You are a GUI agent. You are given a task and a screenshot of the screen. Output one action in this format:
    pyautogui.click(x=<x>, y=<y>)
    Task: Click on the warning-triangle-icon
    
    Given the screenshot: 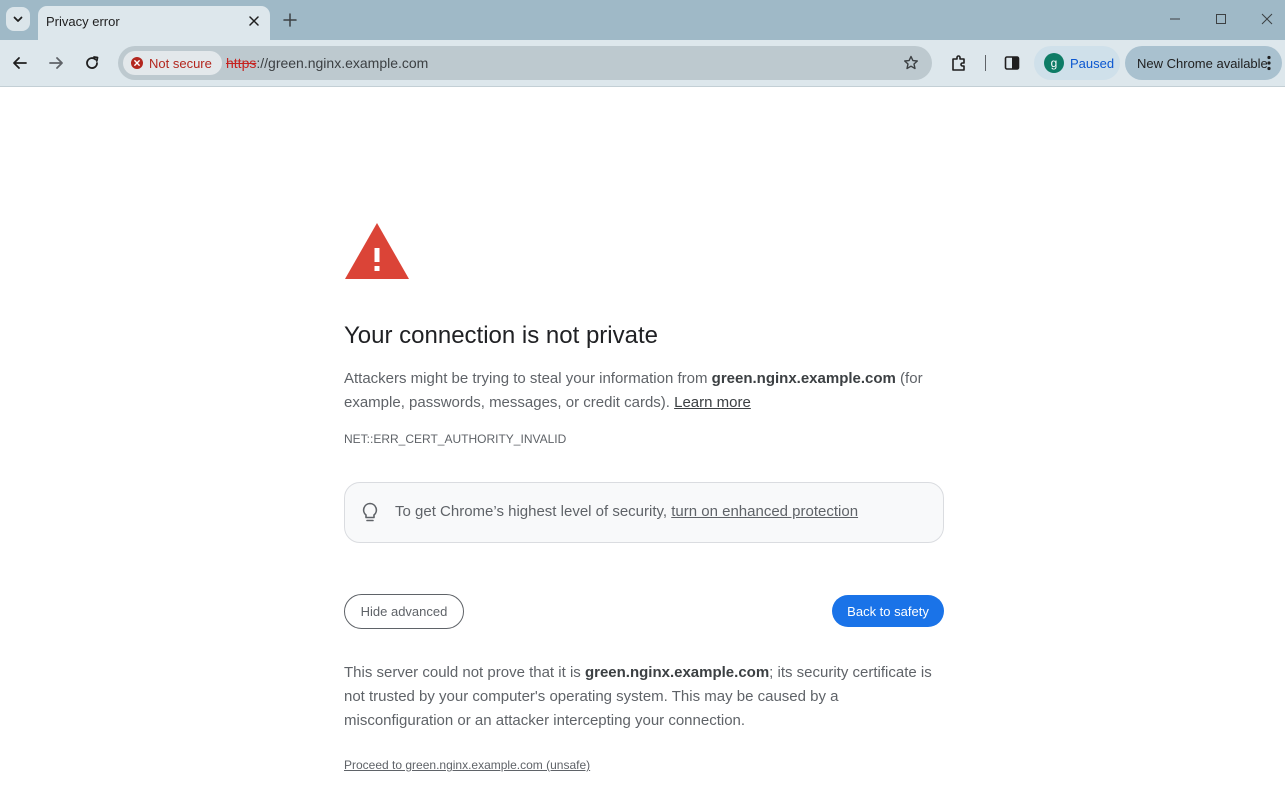 What is the action you would take?
    pyautogui.click(x=377, y=251)
    